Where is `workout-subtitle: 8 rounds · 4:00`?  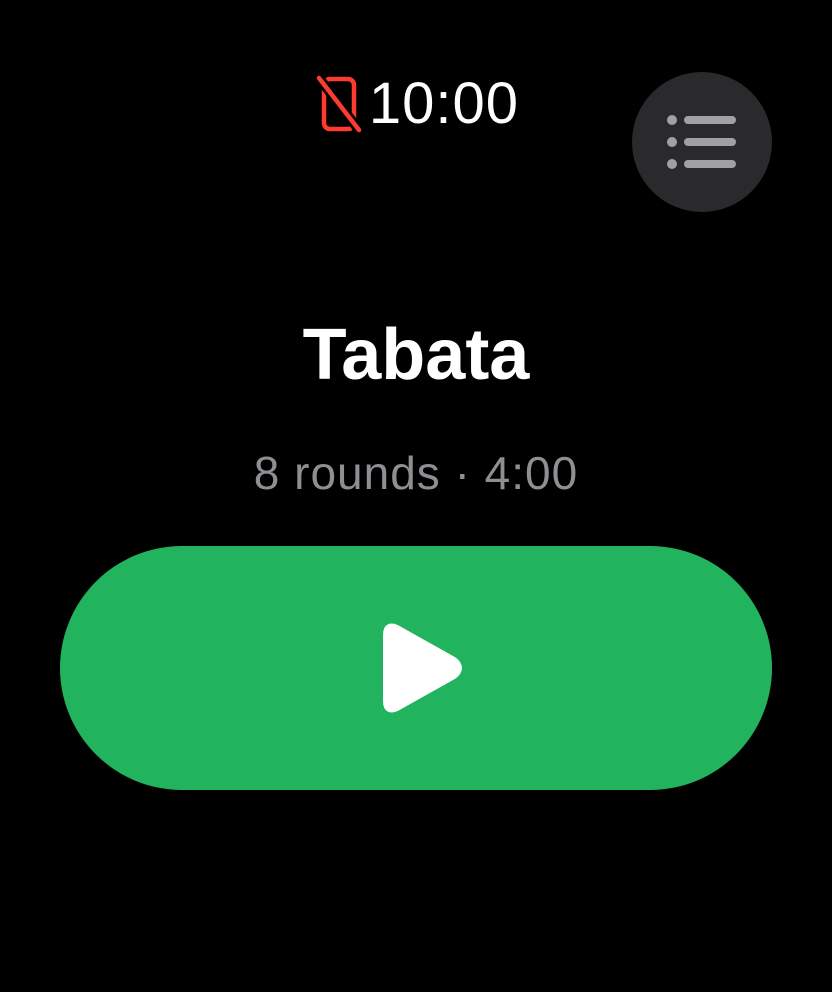
workout-subtitle: 8 rounds · 4:00 is located at coordinates (416, 473).